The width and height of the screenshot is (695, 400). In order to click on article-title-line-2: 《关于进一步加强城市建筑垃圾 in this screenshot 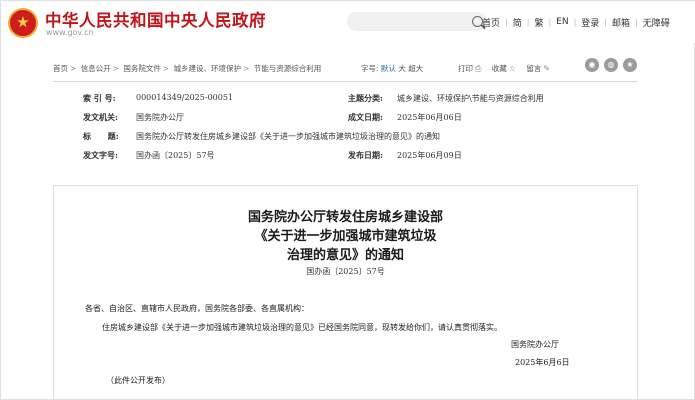, I will do `click(345, 236)`.